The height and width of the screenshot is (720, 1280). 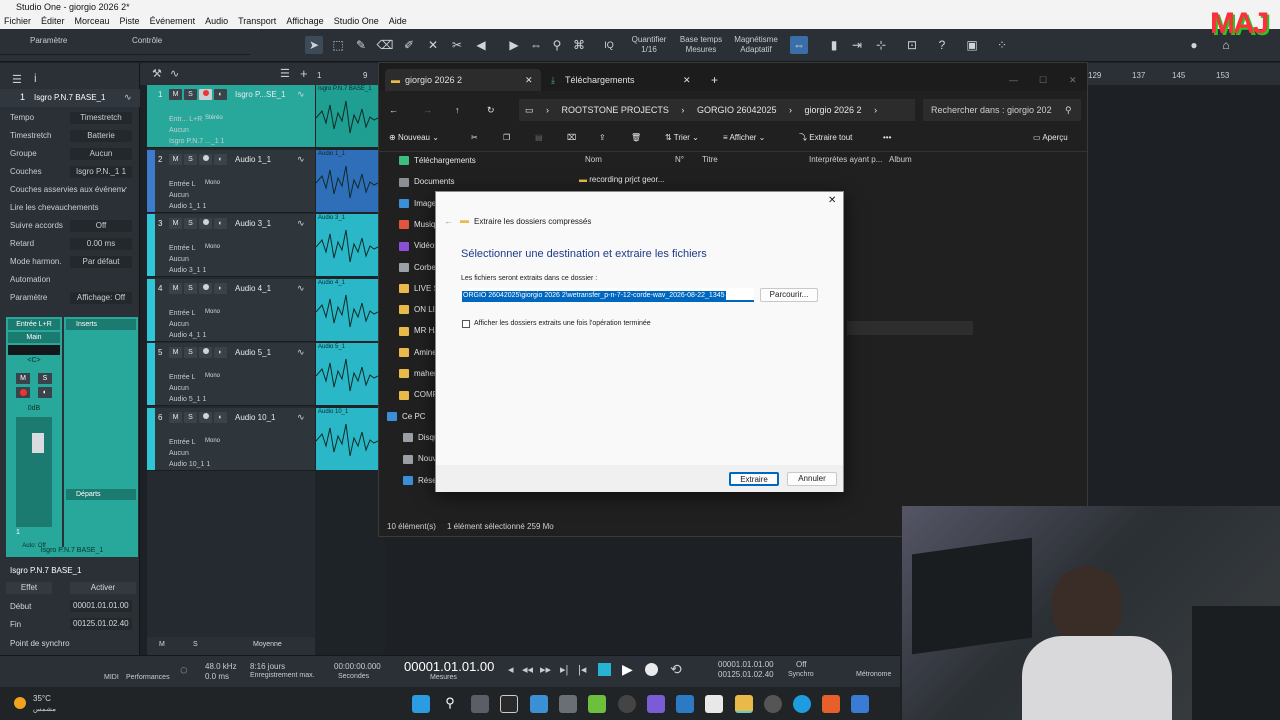 I want to click on inspector-row-value: Aucun, so click(x=101, y=154).